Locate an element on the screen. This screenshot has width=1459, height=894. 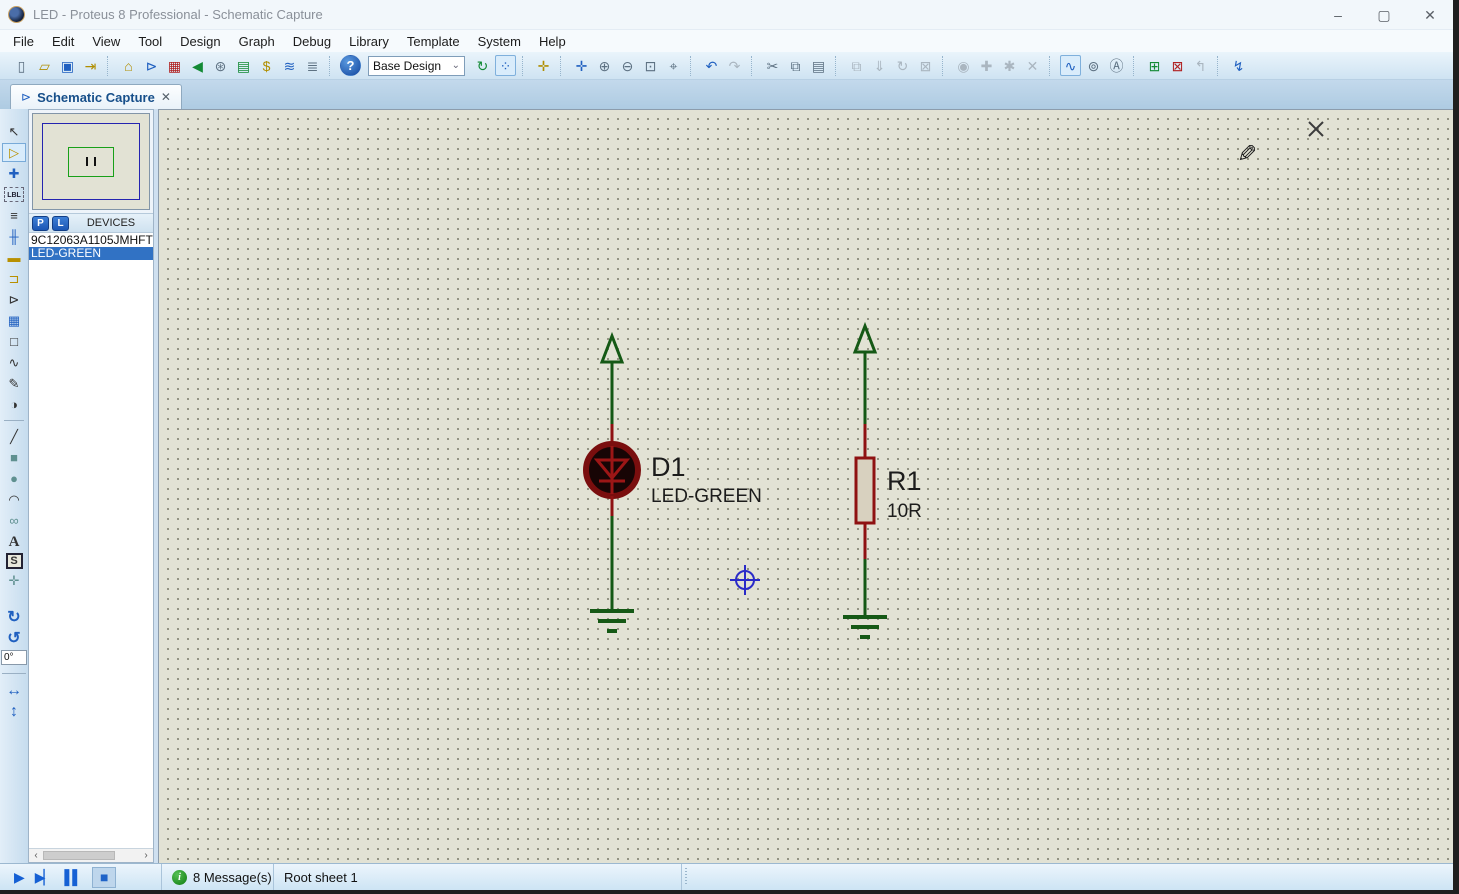
undo-icon: ↶ is located at coordinates (711, 65).